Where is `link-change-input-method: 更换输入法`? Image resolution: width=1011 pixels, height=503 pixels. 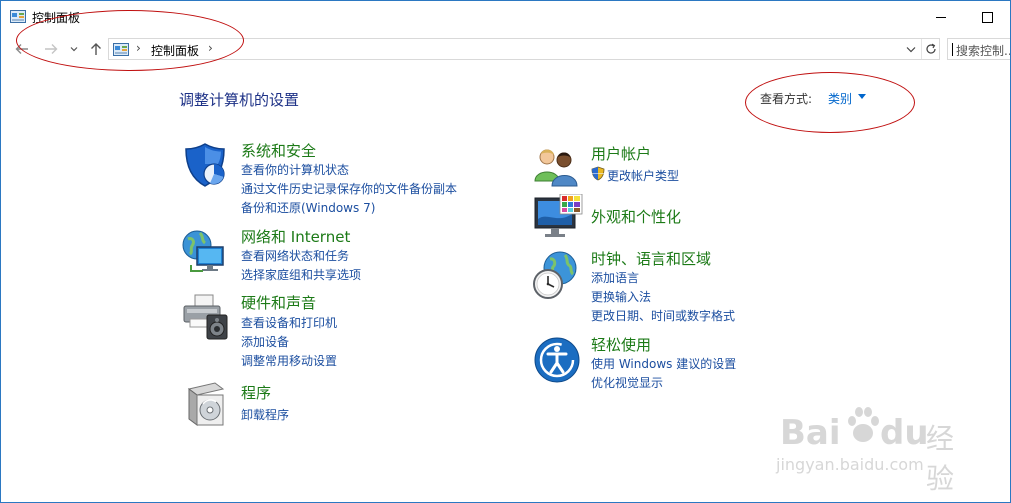 link-change-input-method: 更换输入法 is located at coordinates (621, 296).